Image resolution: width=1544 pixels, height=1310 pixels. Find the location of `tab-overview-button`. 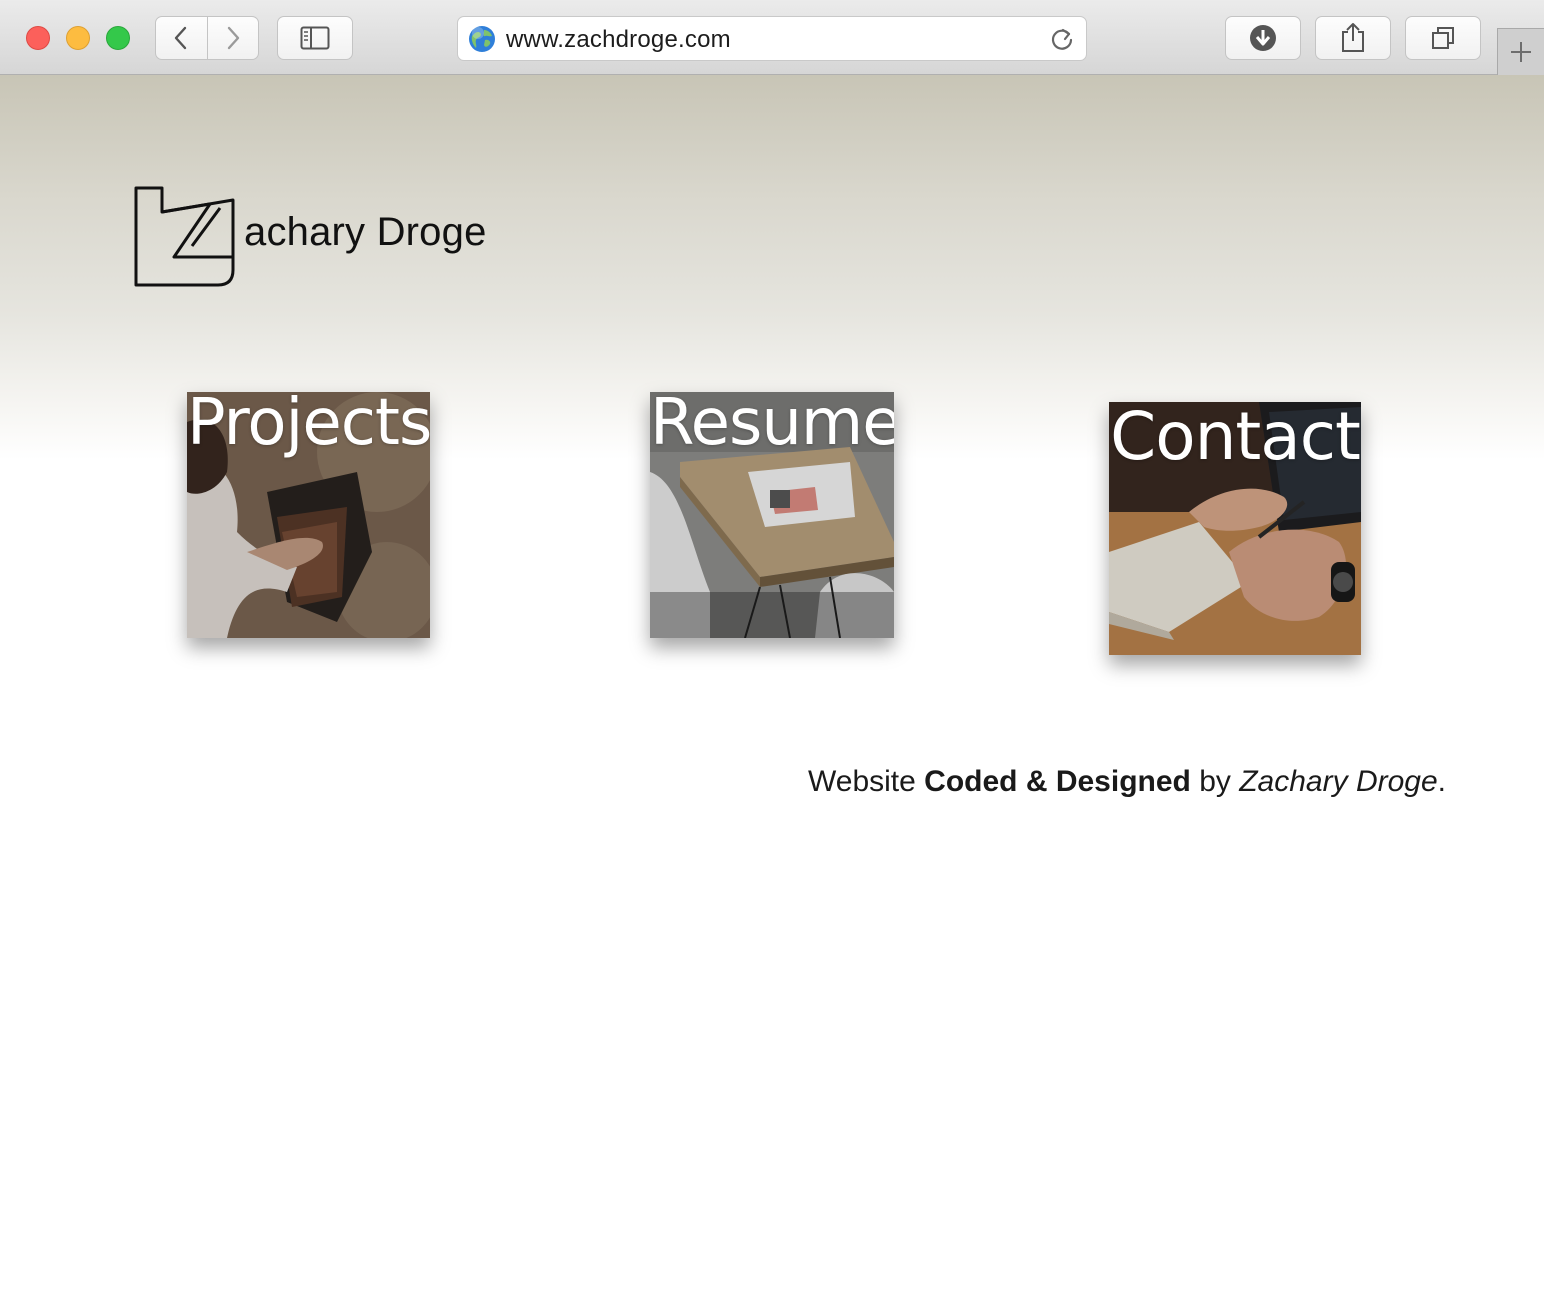

tab-overview-button is located at coordinates (1443, 38).